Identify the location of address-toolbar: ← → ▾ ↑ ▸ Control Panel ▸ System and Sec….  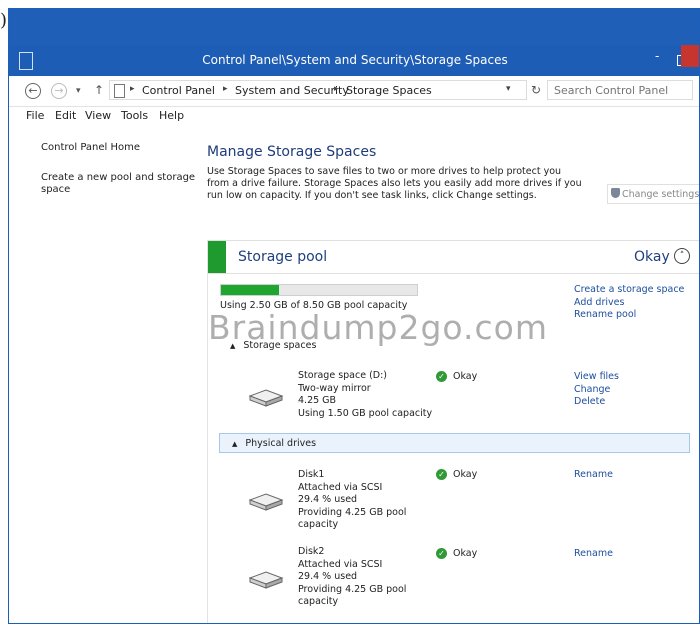
(354, 91).